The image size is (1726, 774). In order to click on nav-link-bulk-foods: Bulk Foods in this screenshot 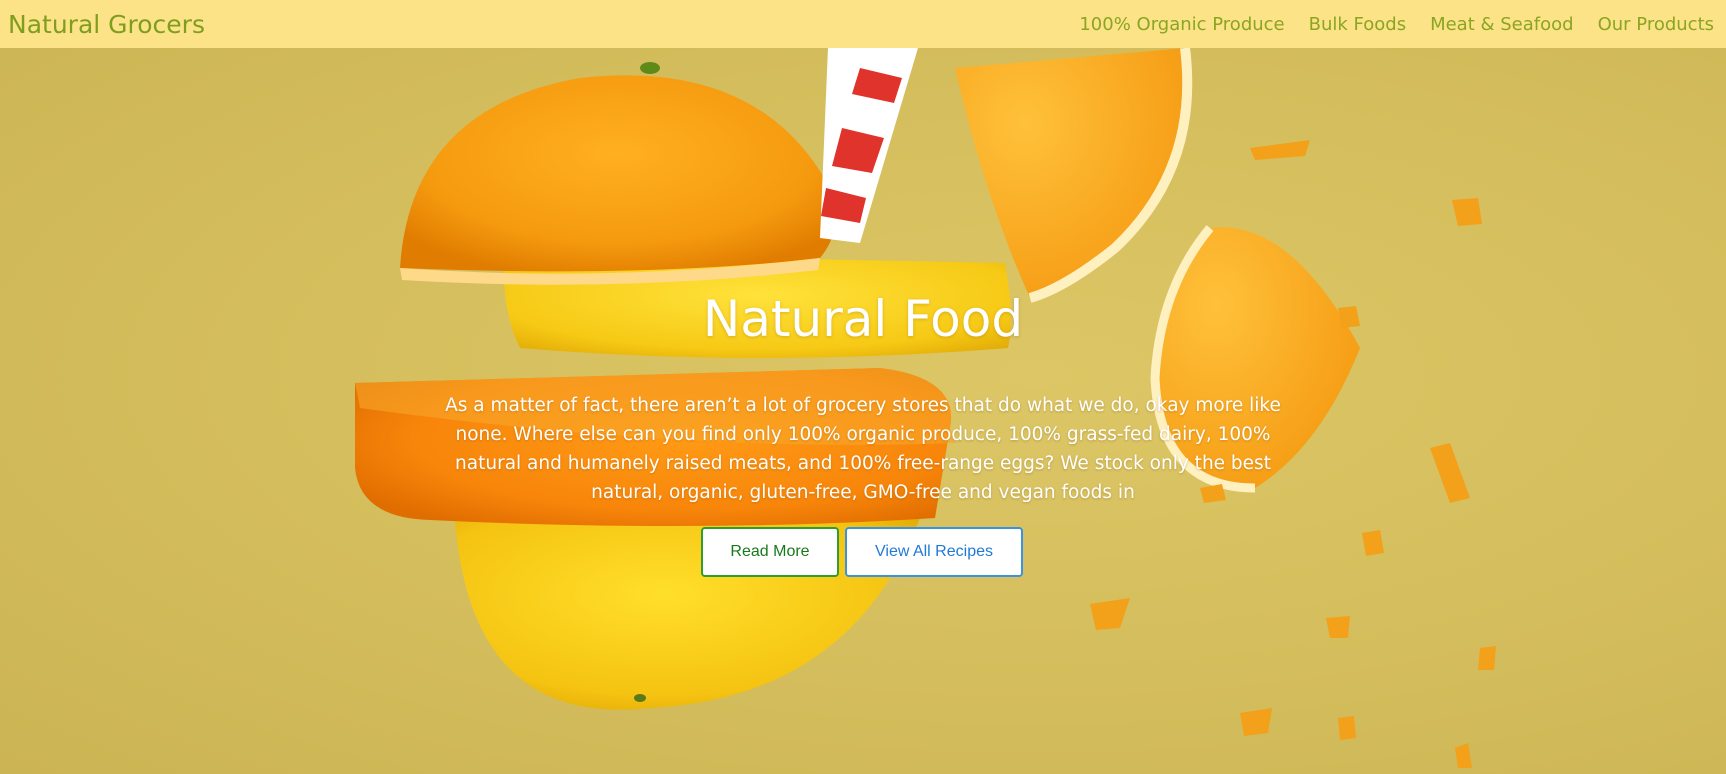, I will do `click(1357, 24)`.